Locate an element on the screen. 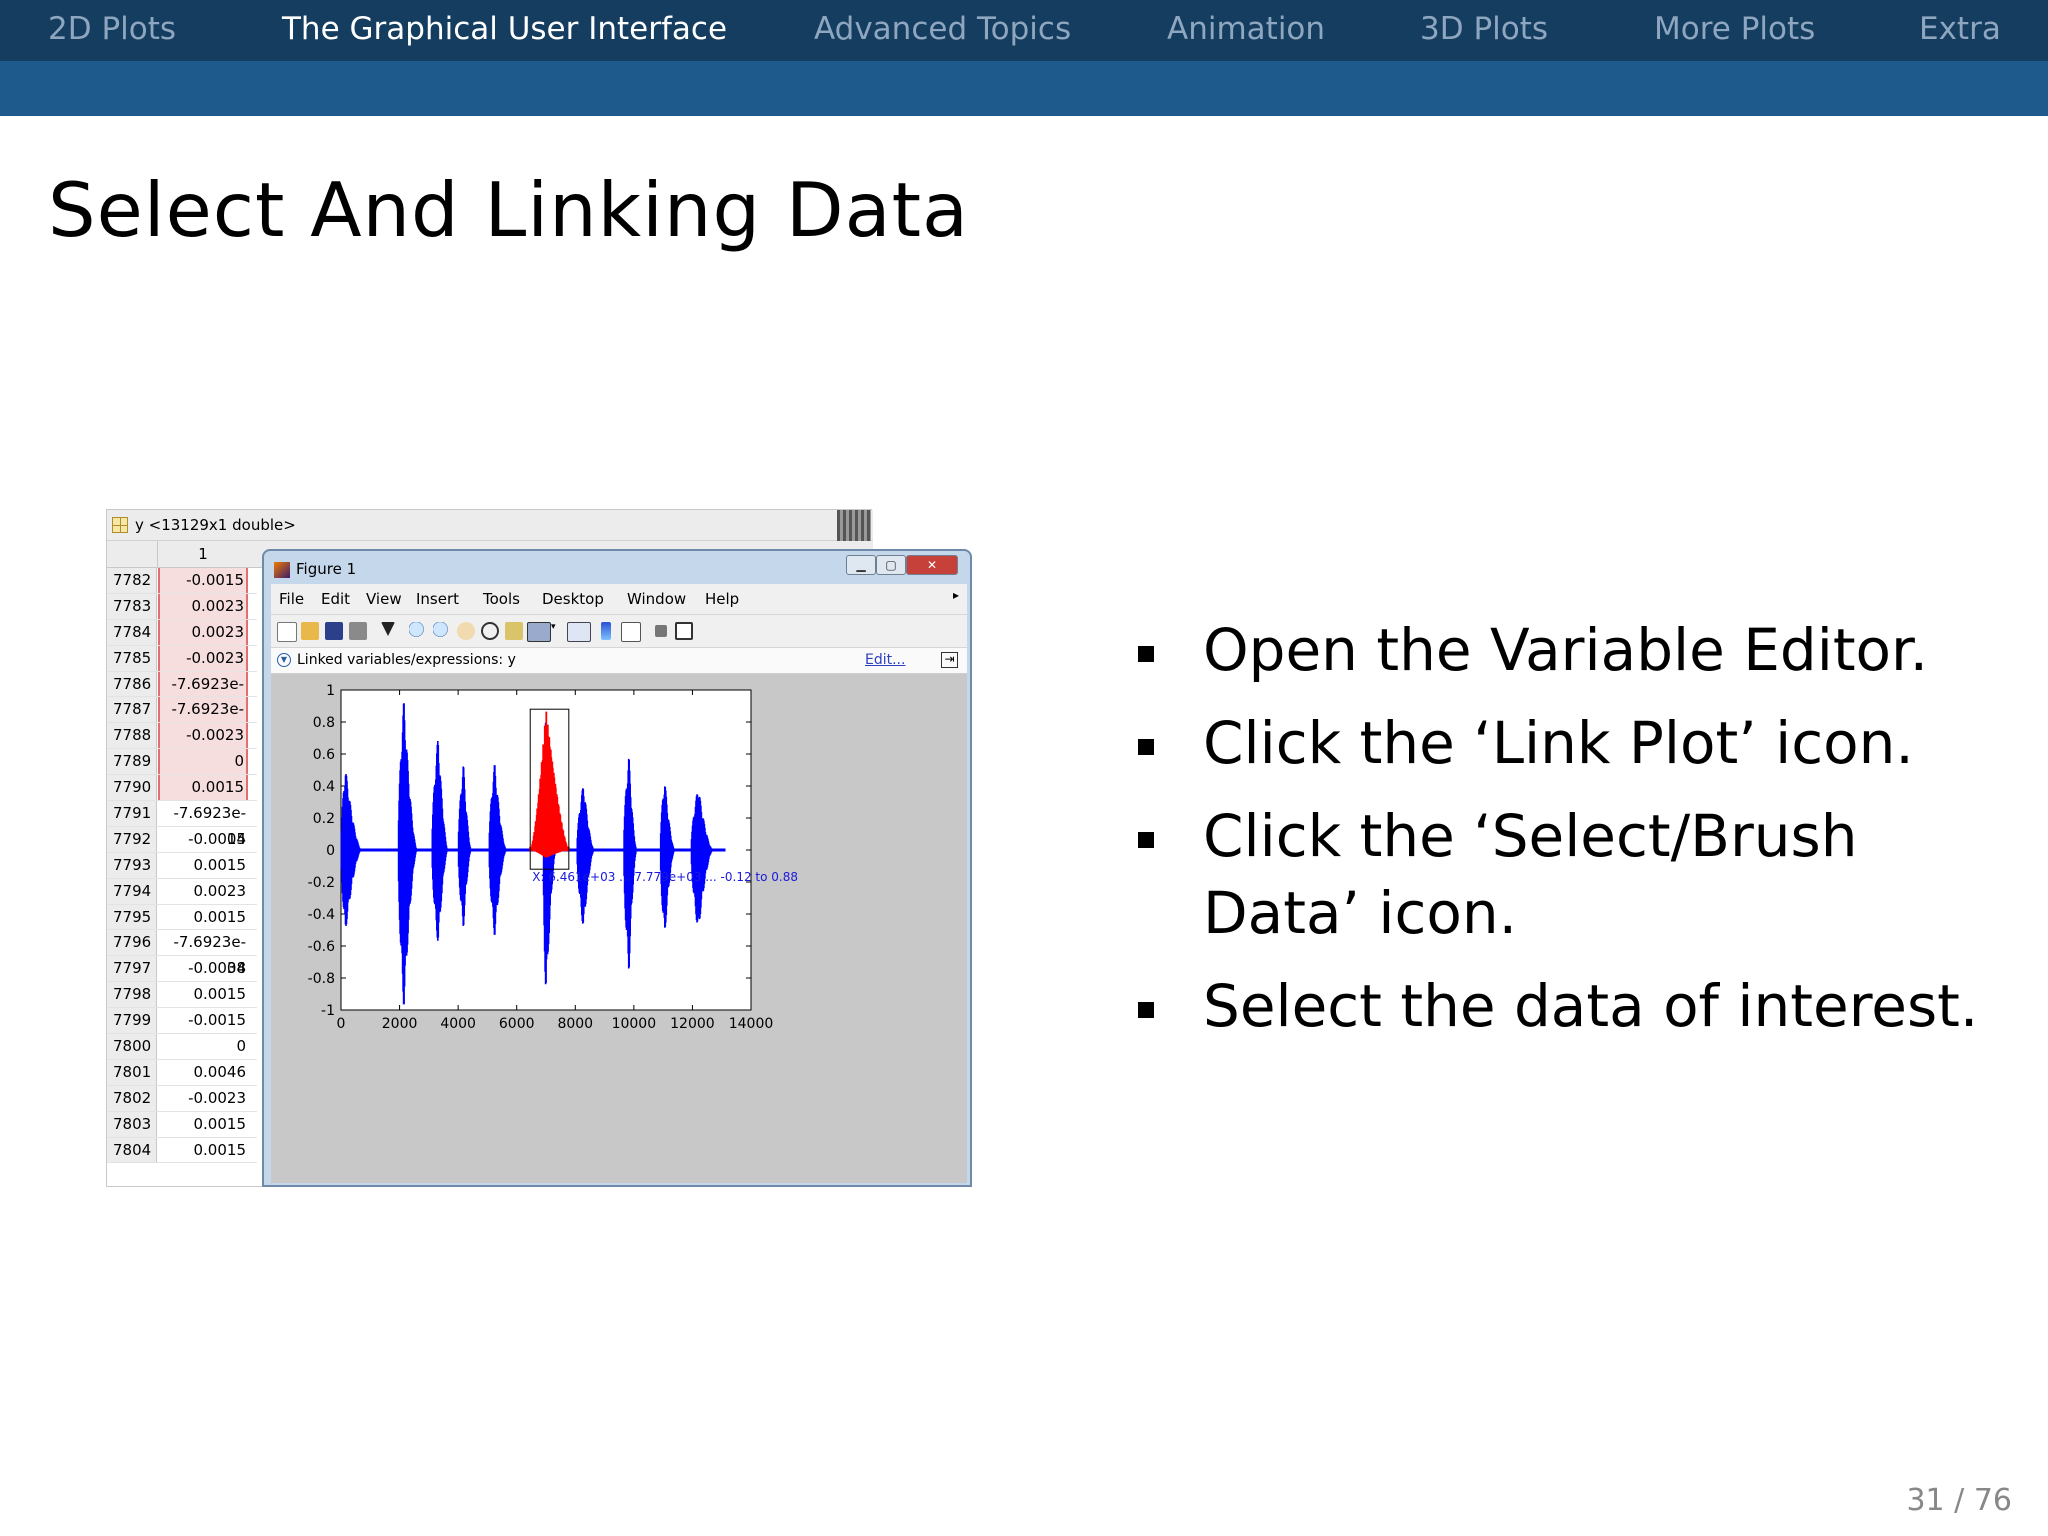  table-row: 7803 0.0015 is located at coordinates (182, 1124).